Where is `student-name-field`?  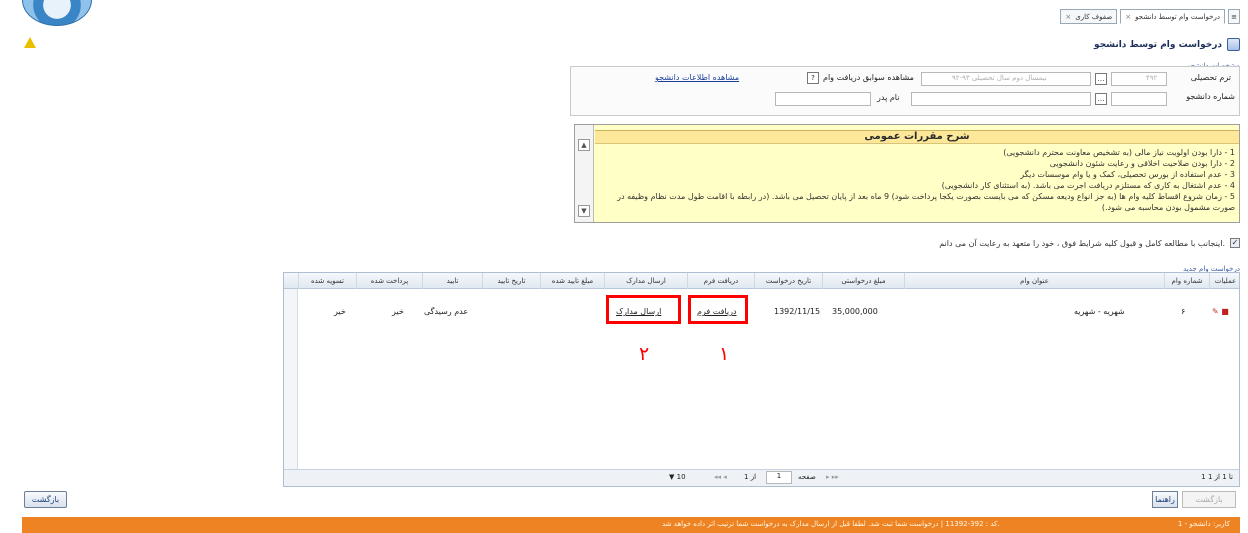
student-name-field is located at coordinates (1001, 99).